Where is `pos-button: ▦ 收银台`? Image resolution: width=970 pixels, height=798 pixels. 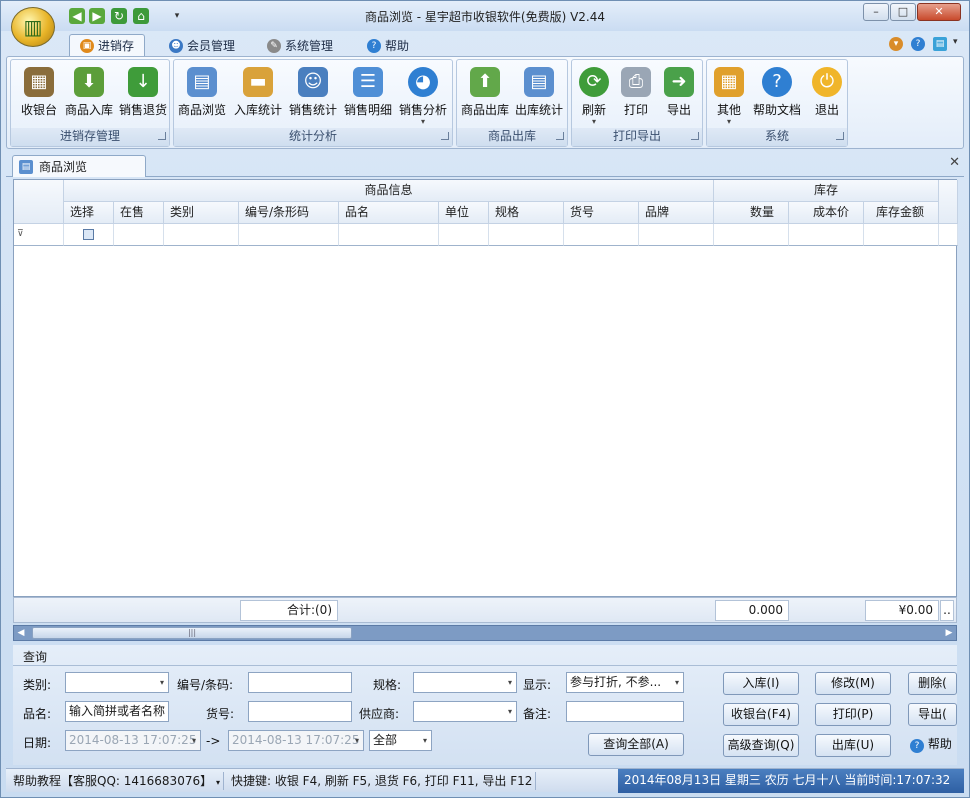
pos-button: ▦ 收银台 is located at coordinates (39, 94).